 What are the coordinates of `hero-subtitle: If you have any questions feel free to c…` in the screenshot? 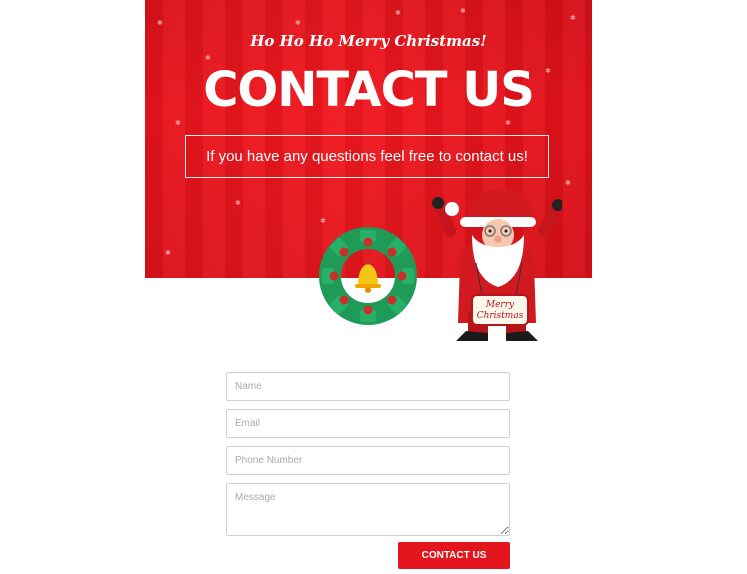 It's located at (367, 156).